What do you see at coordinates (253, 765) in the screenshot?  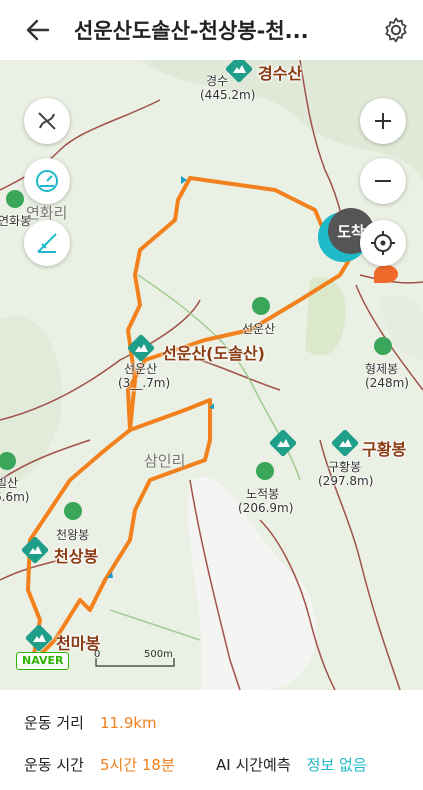 I see `ai-estimate-label: AI 시간예측` at bounding box center [253, 765].